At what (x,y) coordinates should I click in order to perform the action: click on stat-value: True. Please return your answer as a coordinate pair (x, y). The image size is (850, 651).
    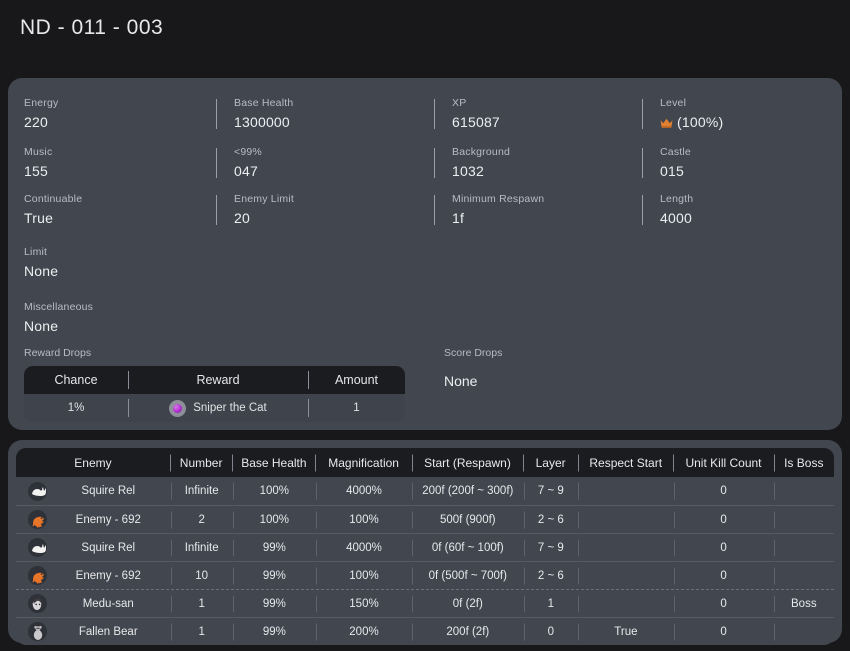
    Looking at the image, I should click on (39, 218).